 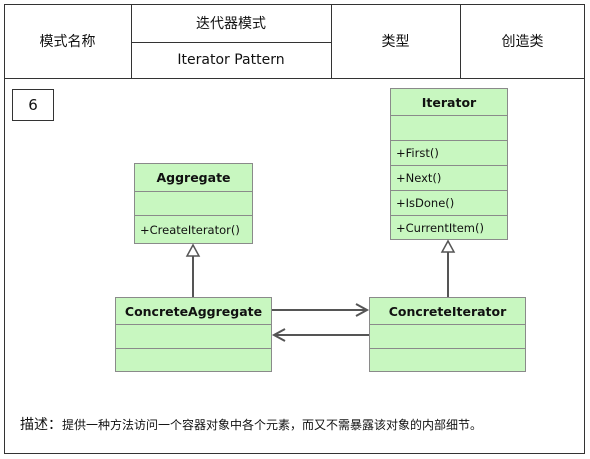 What do you see at coordinates (193, 250) in the screenshot?
I see `inheritance-arrowhead-aggregate` at bounding box center [193, 250].